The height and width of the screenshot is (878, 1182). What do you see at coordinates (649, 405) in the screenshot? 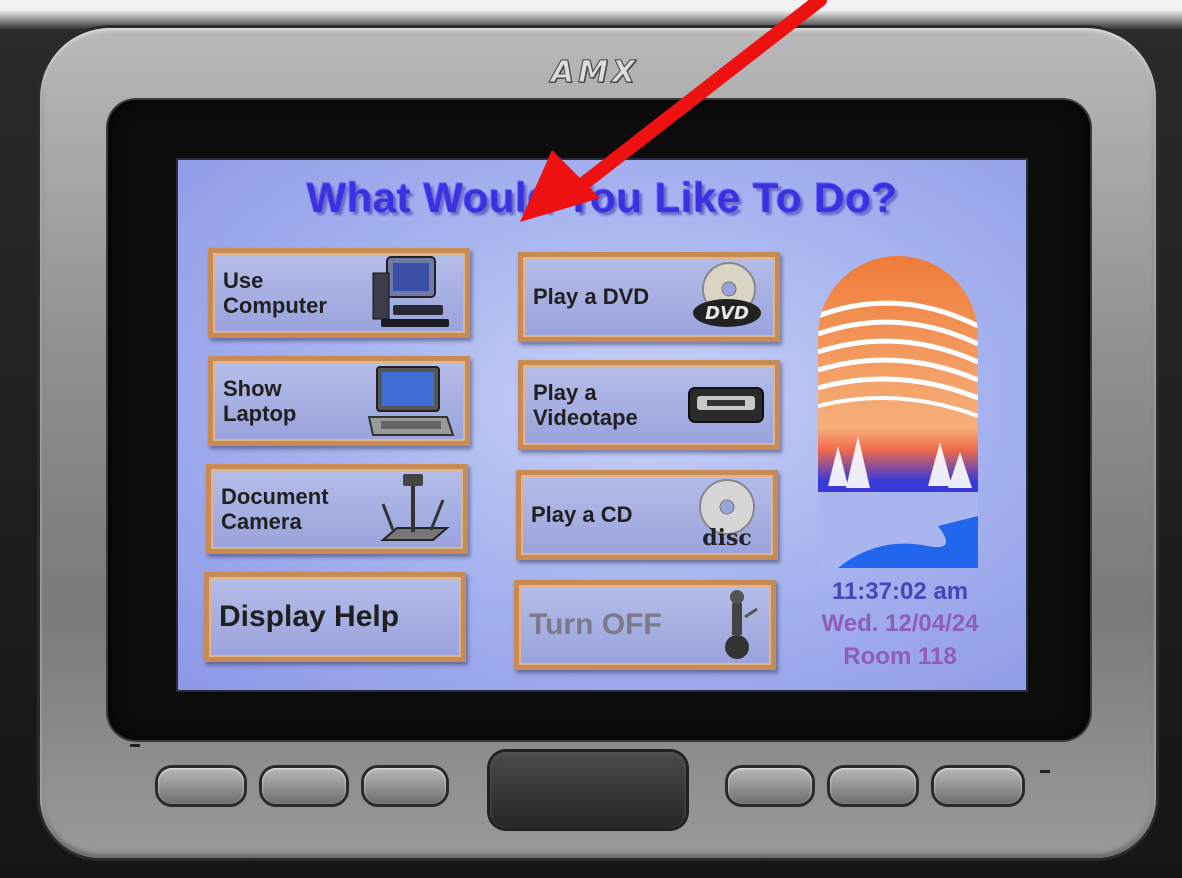
I see `play-videotape-button: Play a Videotape` at bounding box center [649, 405].